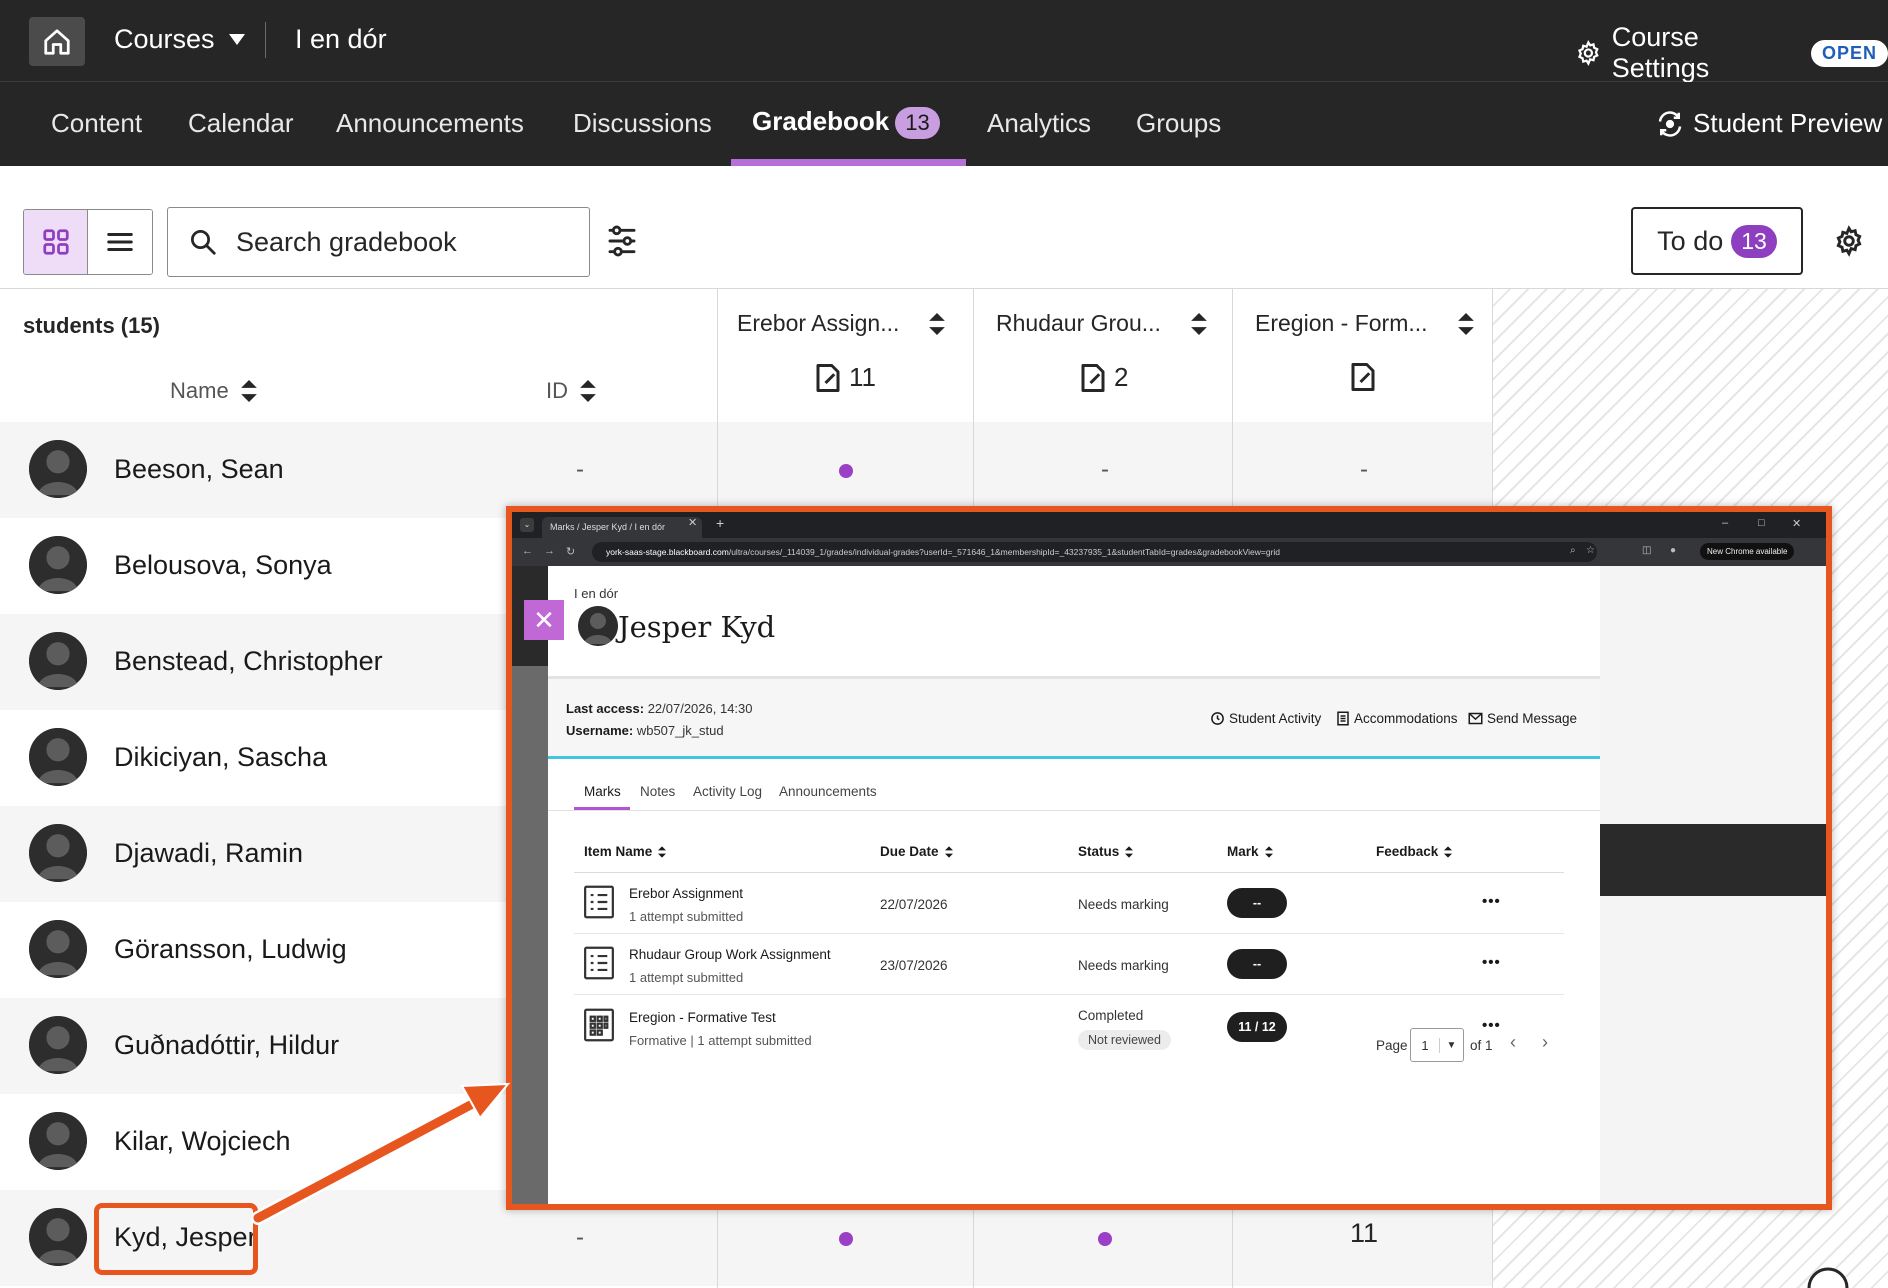 The height and width of the screenshot is (1288, 1888). Describe the element at coordinates (1392, 1045) in the screenshot. I see `page-label: Page` at that location.